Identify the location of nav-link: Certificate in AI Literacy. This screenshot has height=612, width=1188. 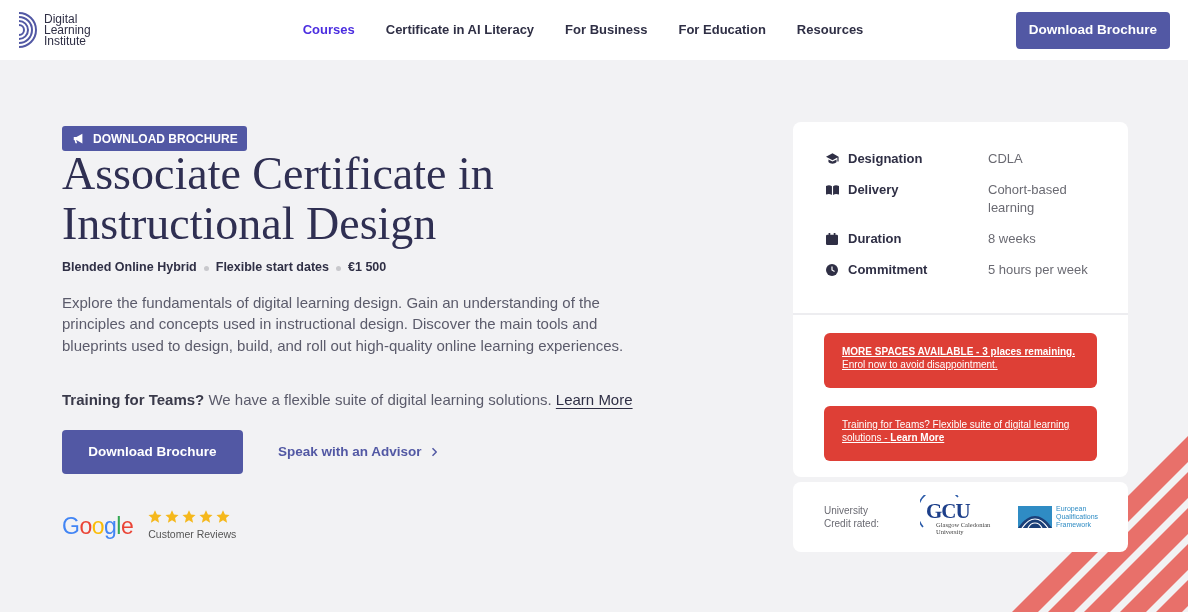
(460, 30).